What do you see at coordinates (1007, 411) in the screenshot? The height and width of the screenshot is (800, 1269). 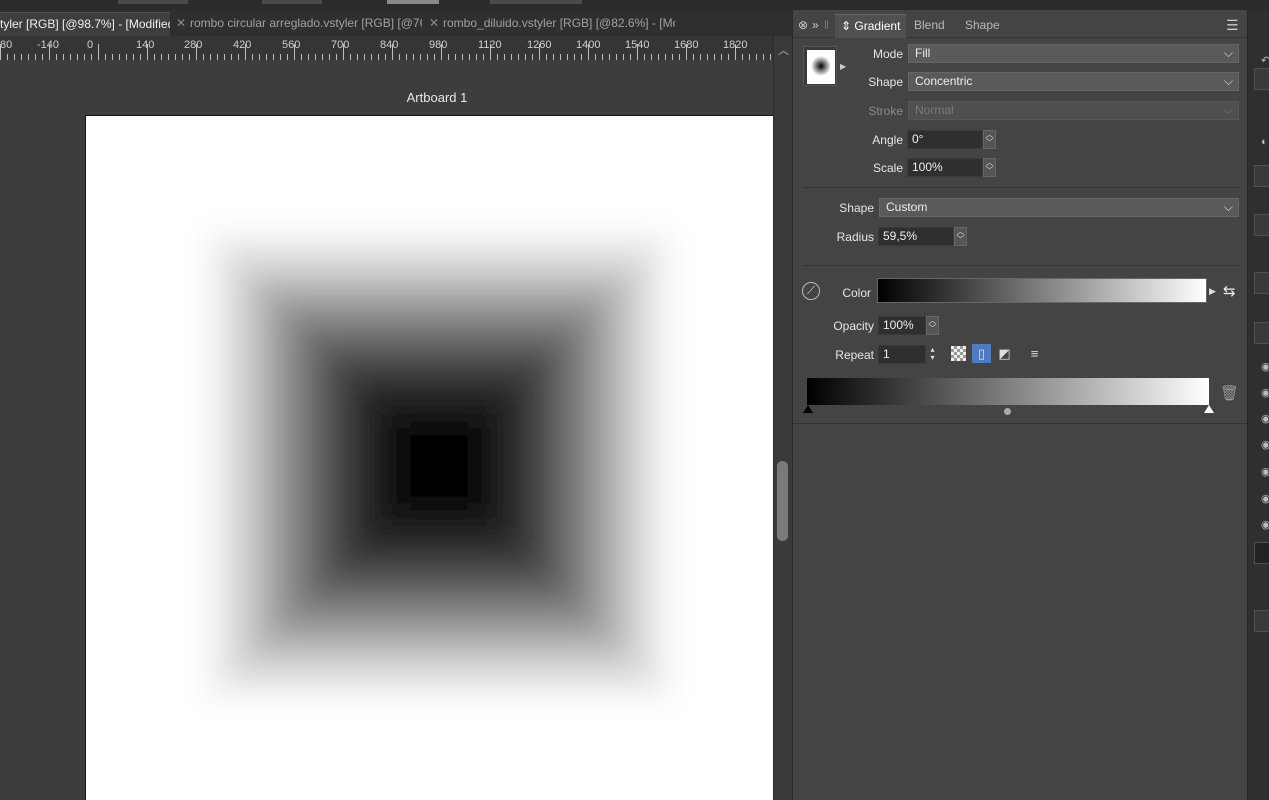 I see `gradient-midpoint` at bounding box center [1007, 411].